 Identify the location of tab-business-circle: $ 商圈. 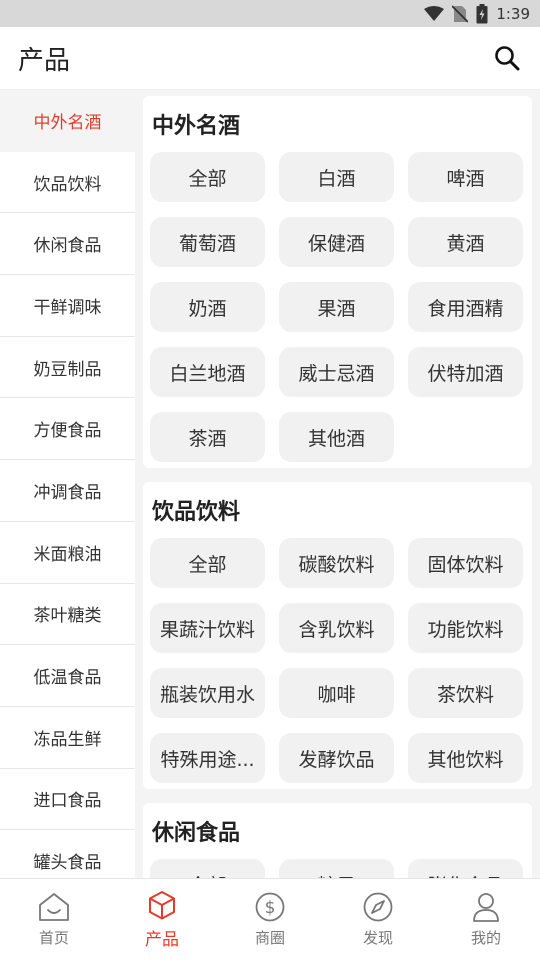
(270, 919).